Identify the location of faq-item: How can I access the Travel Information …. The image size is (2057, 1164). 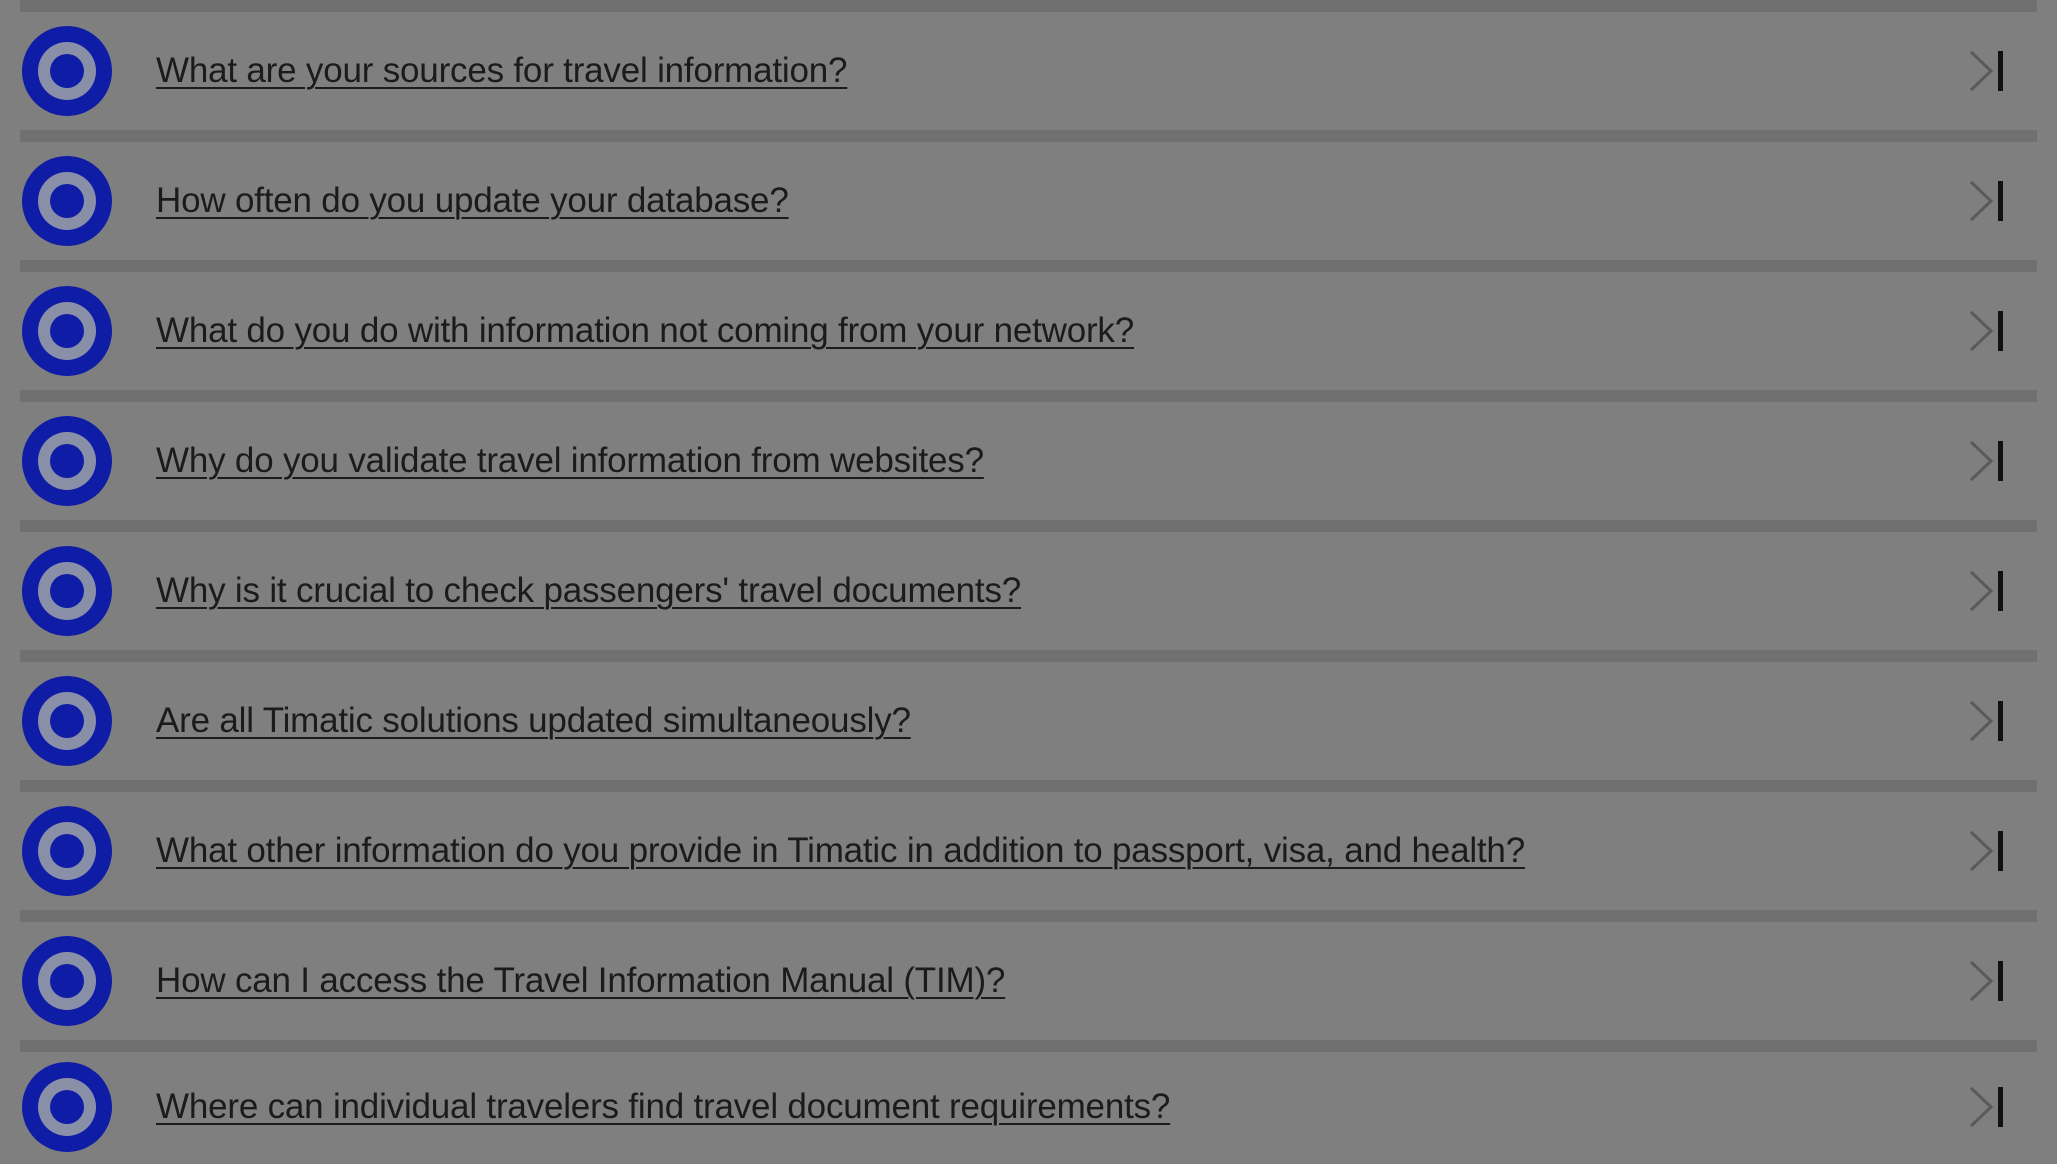
(1028, 981).